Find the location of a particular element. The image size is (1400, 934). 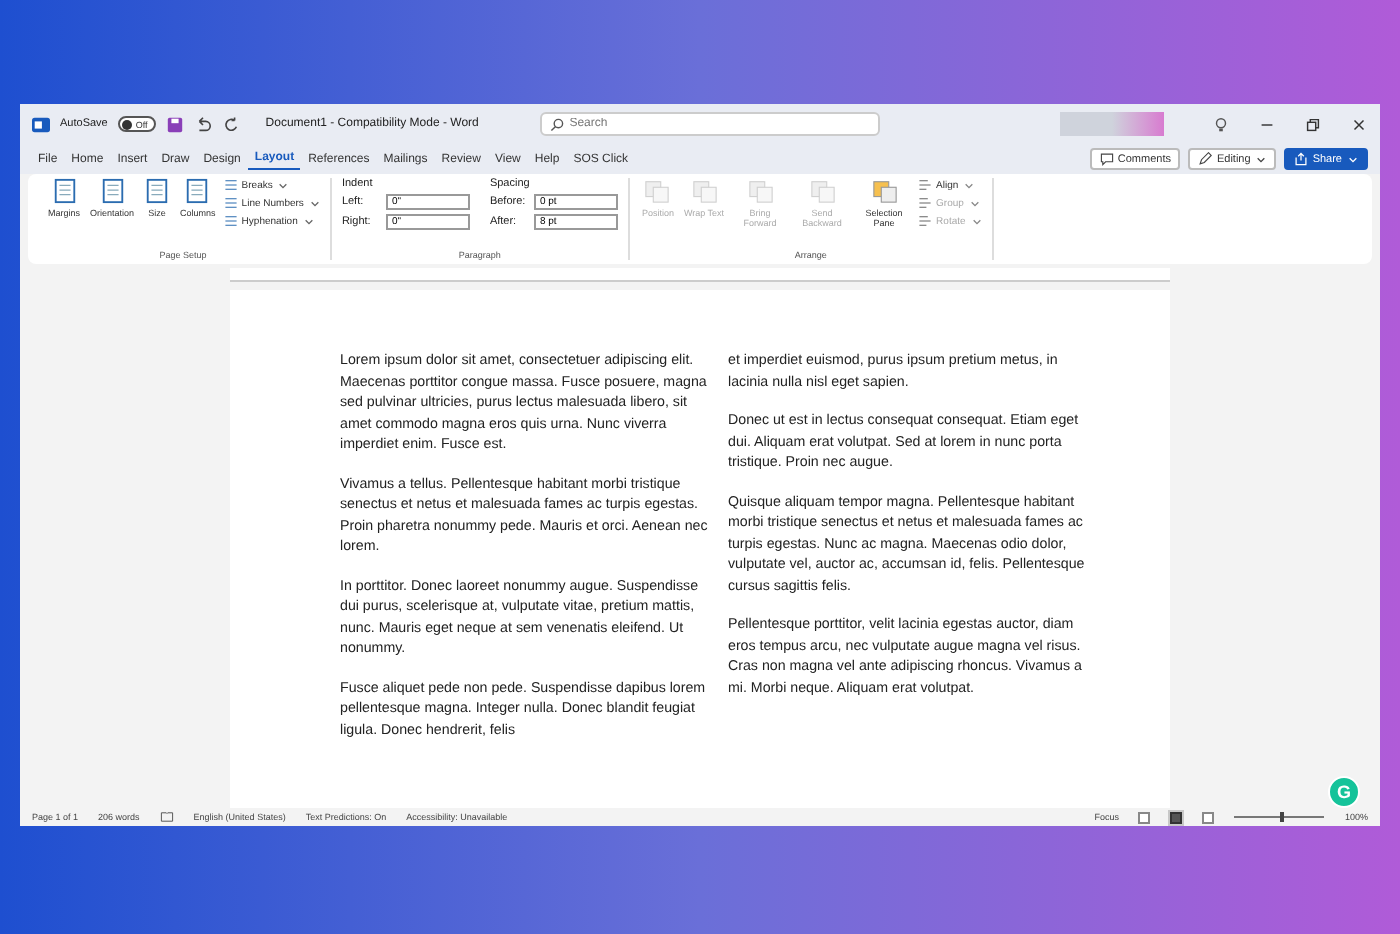

book-icon is located at coordinates (166, 817).